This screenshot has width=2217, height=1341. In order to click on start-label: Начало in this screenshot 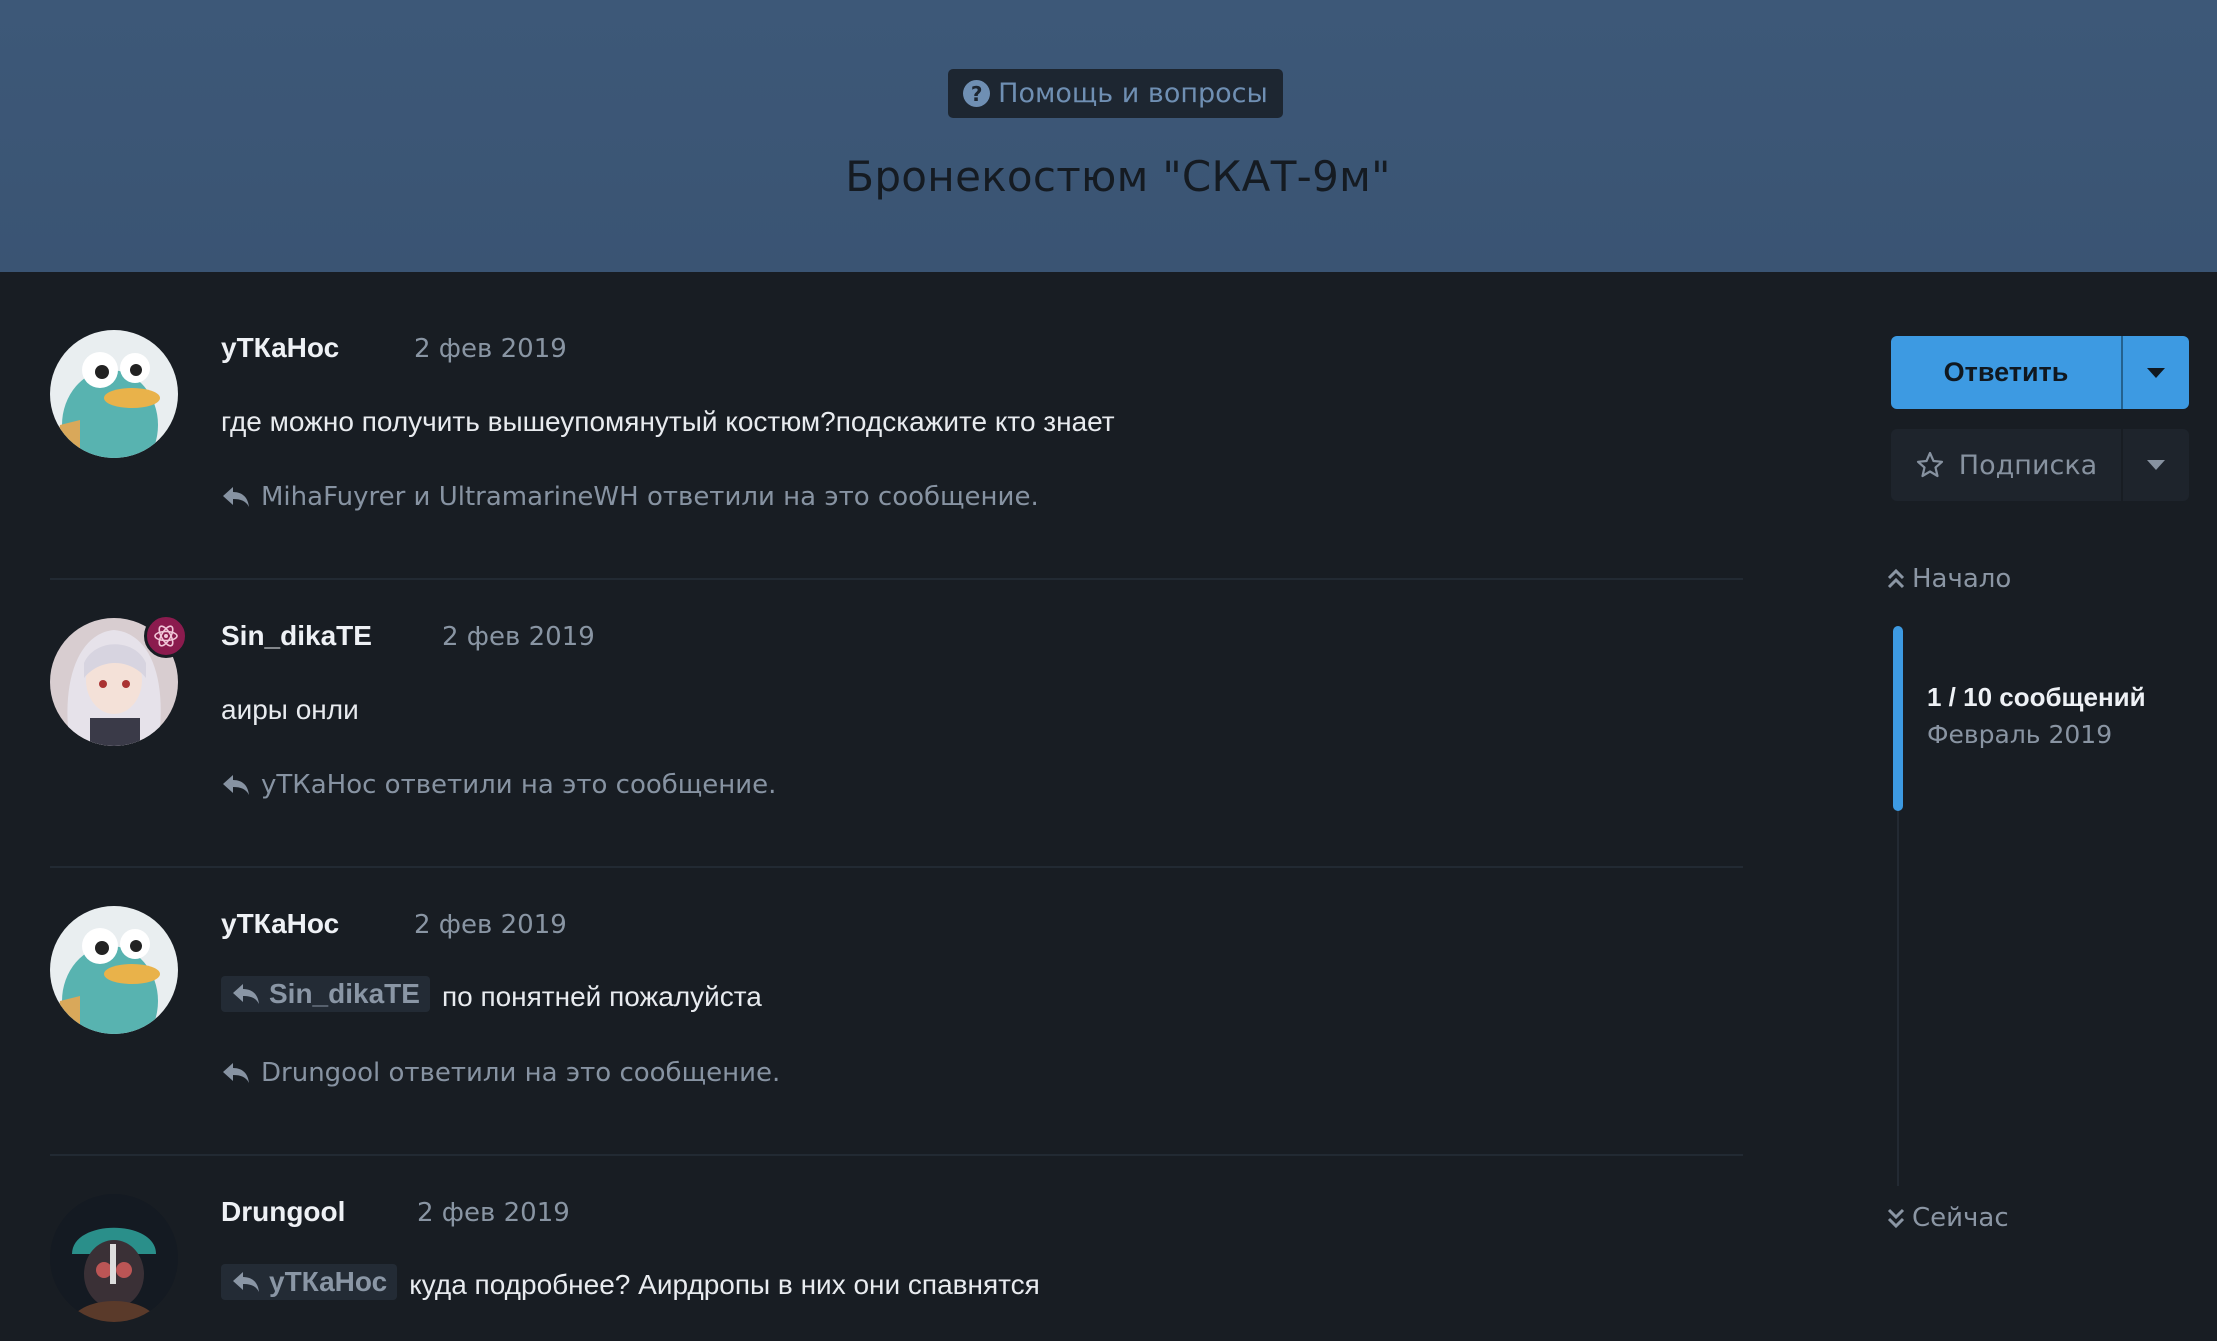, I will do `click(1962, 579)`.